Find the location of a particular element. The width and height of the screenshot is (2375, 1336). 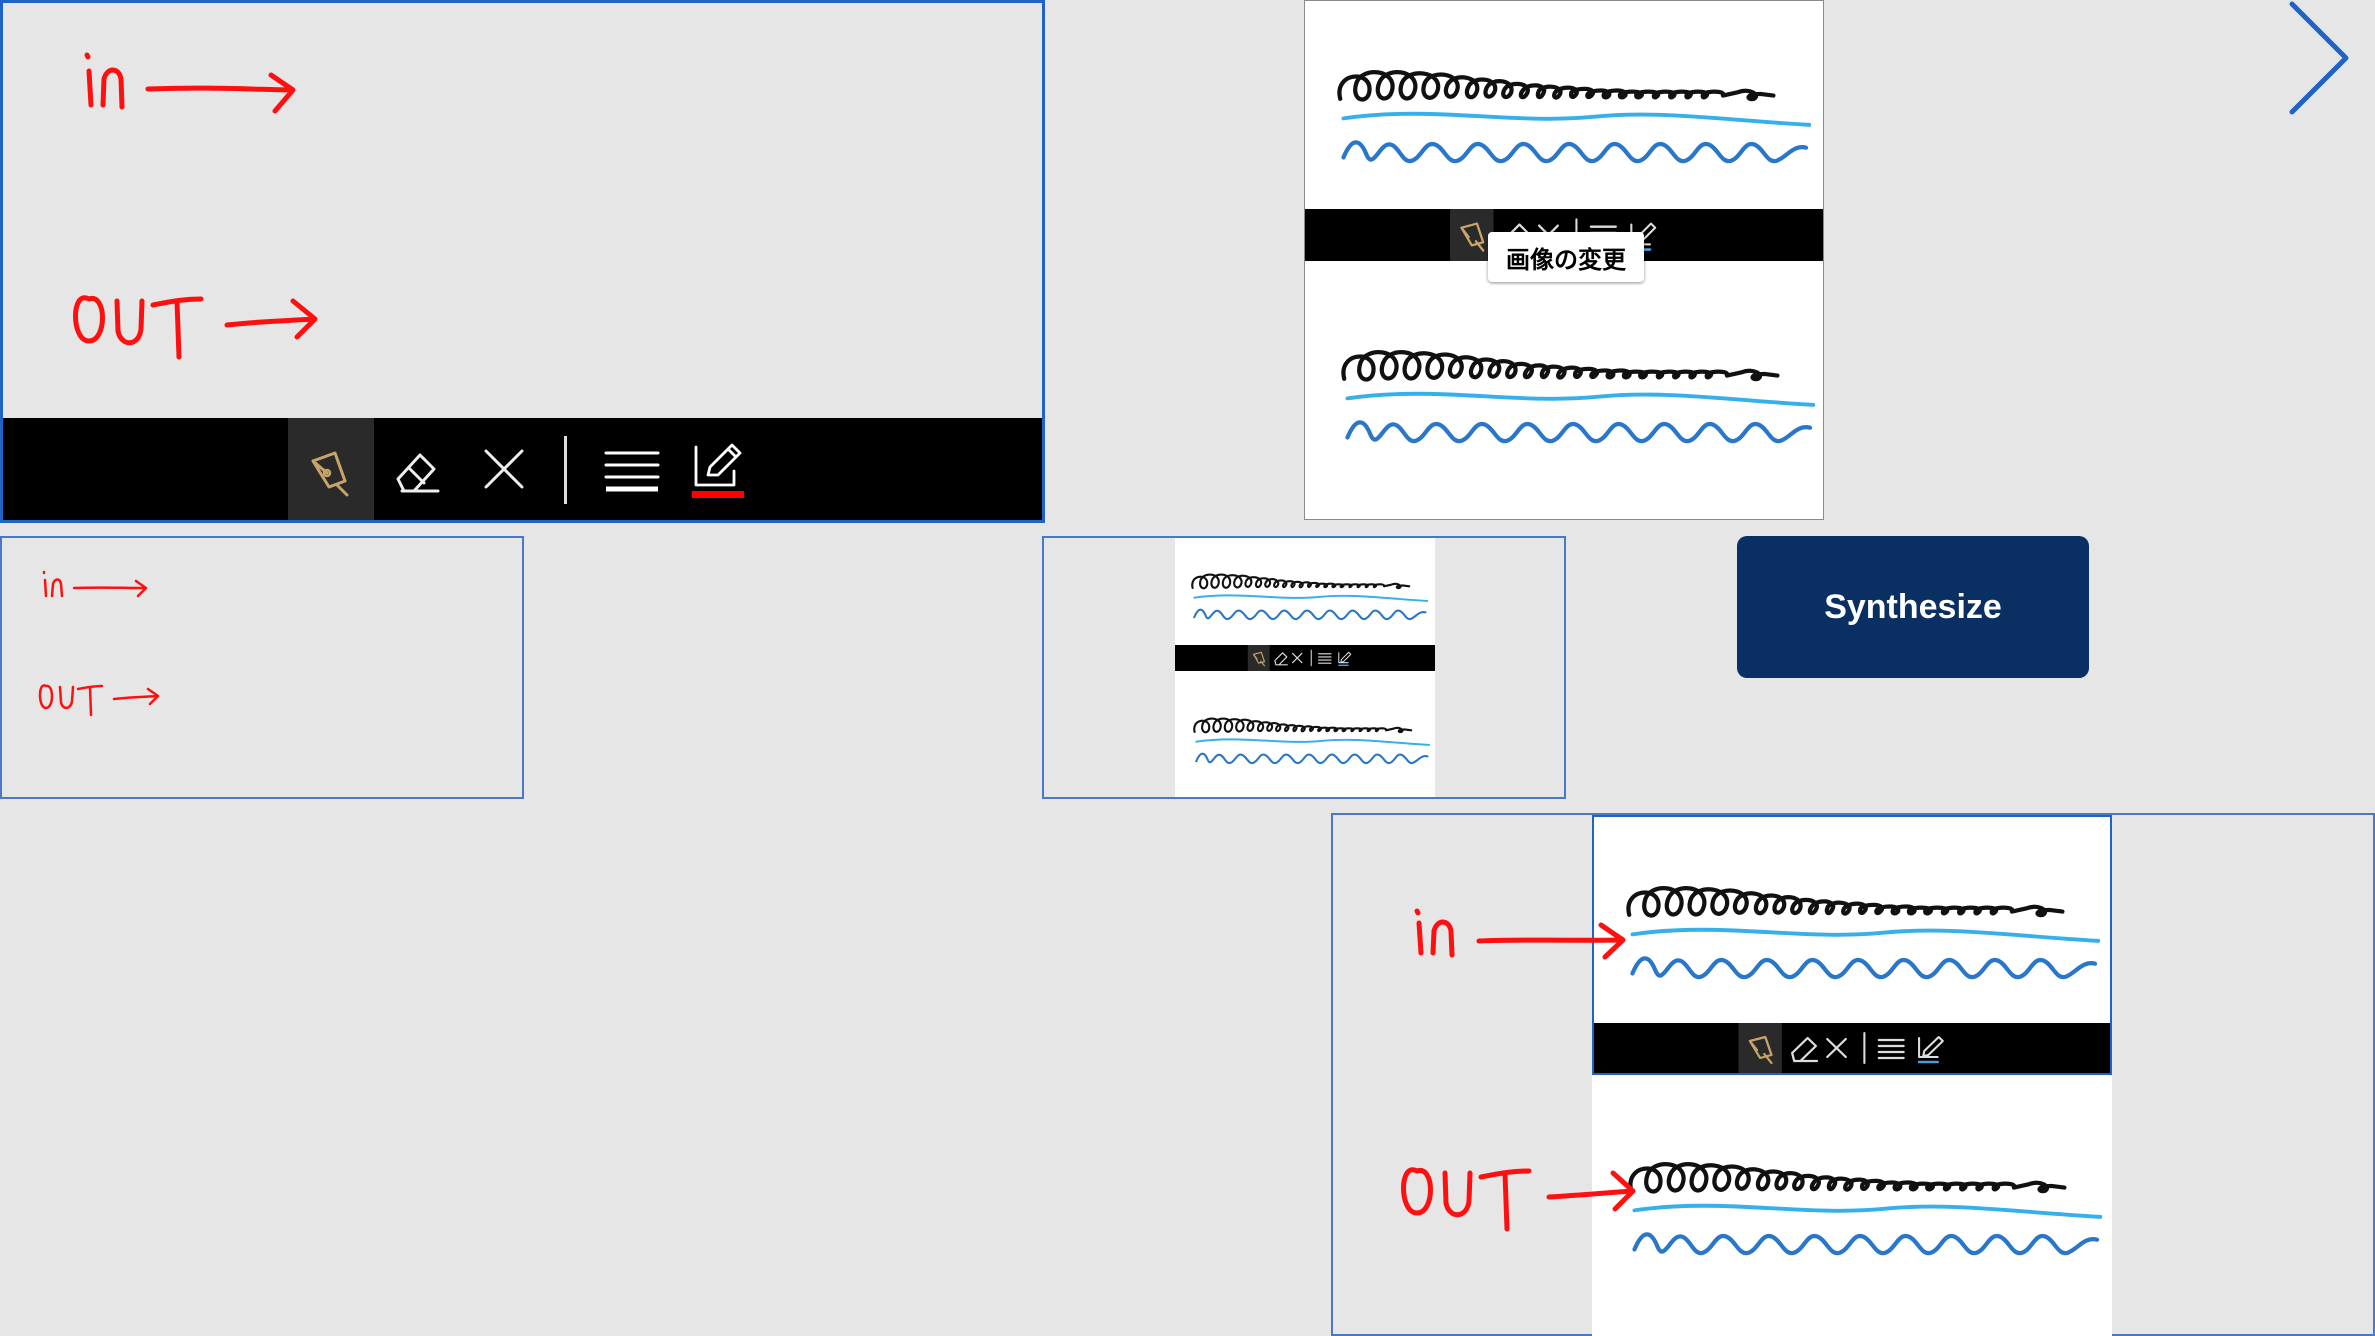

eraser-icon is located at coordinates (418, 473).